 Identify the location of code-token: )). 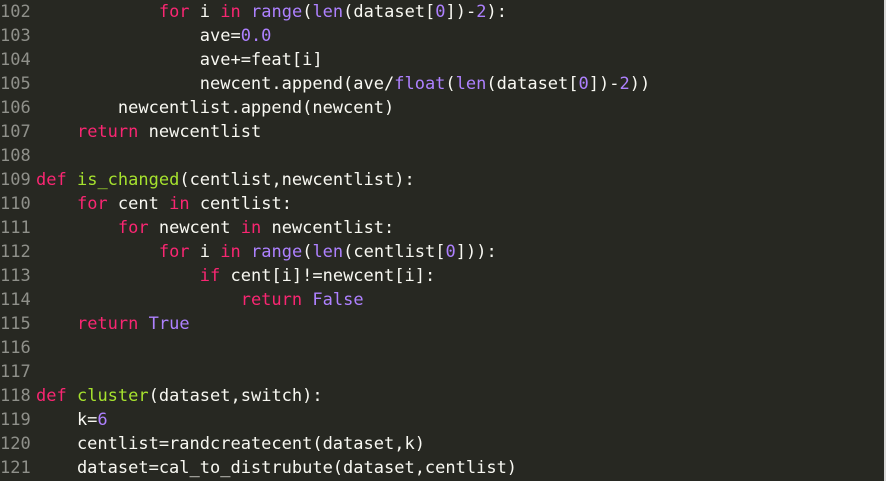
(640, 84).